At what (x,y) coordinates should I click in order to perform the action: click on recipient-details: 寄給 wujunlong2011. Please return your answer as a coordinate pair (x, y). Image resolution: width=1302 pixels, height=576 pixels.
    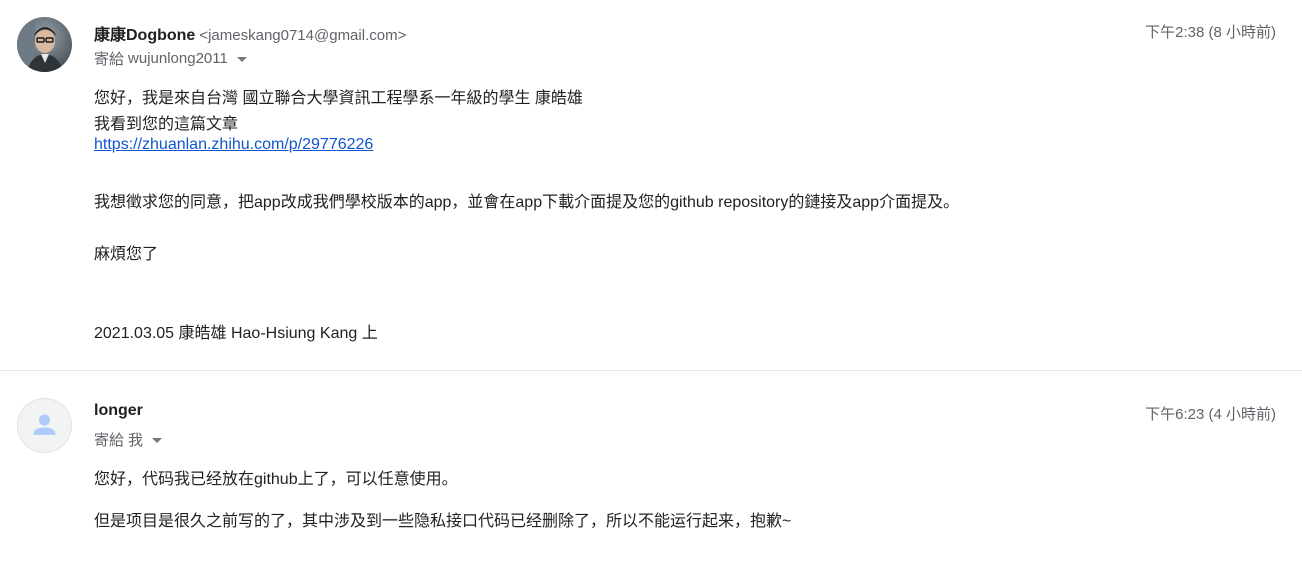
    Looking at the image, I should click on (170, 58).